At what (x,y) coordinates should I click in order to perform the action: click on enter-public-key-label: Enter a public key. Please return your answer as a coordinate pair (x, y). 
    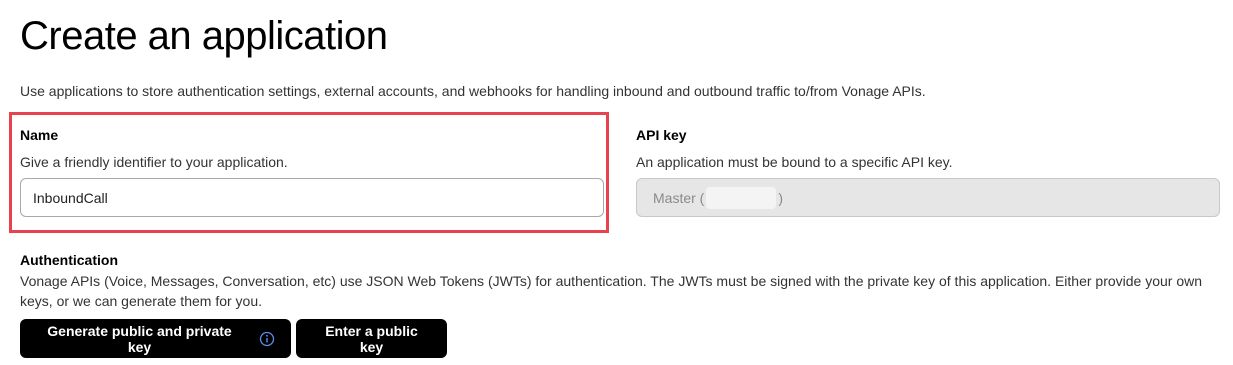
    Looking at the image, I should click on (371, 338).